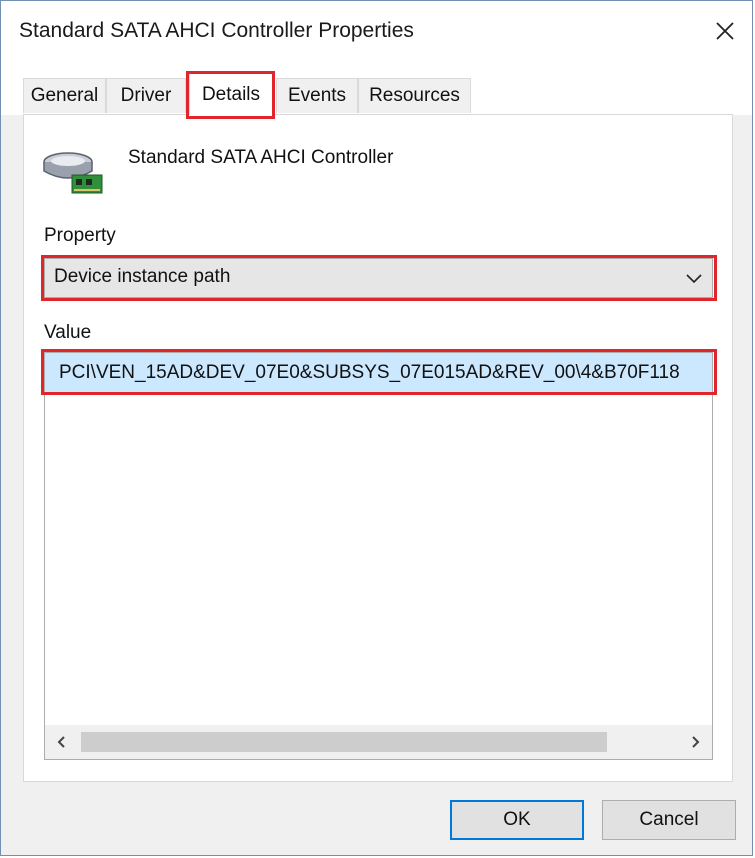  I want to click on device-name: Standard SATA AHCI Controller, so click(261, 157).